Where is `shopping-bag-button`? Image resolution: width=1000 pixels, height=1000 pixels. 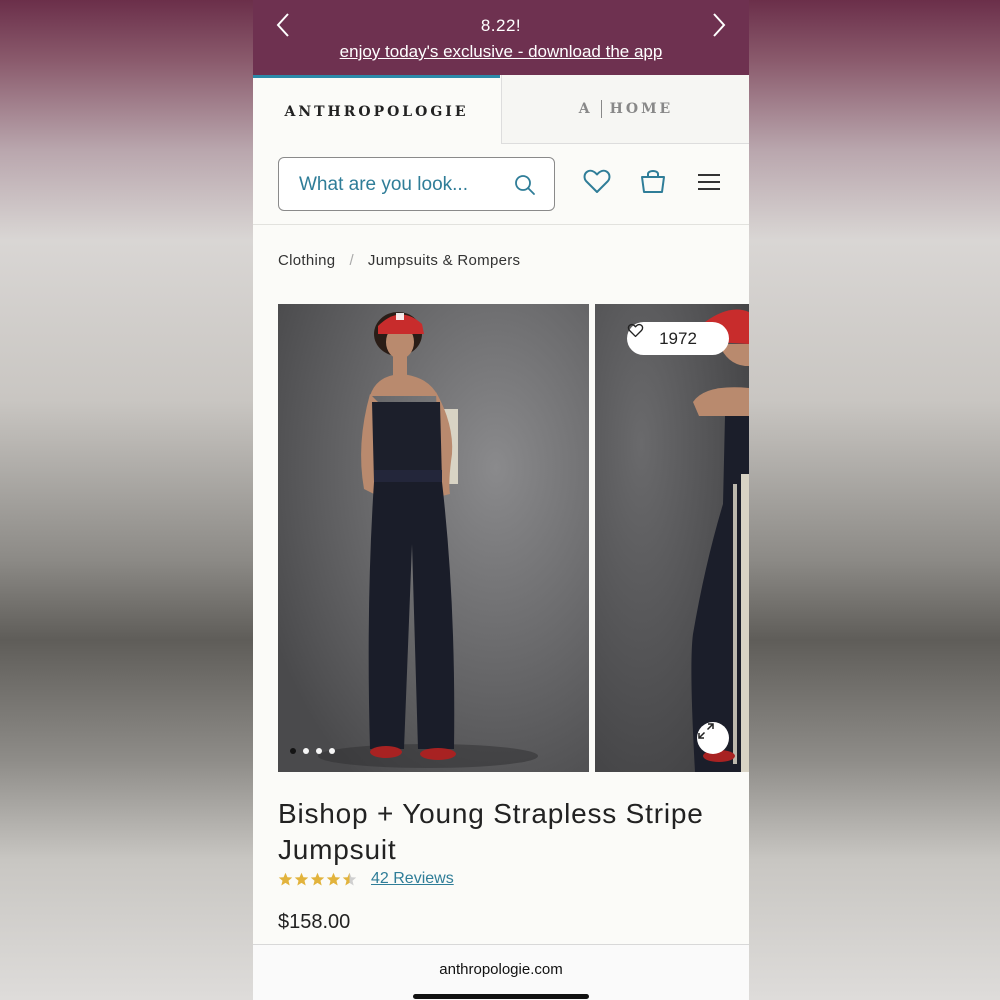 shopping-bag-button is located at coordinates (653, 181).